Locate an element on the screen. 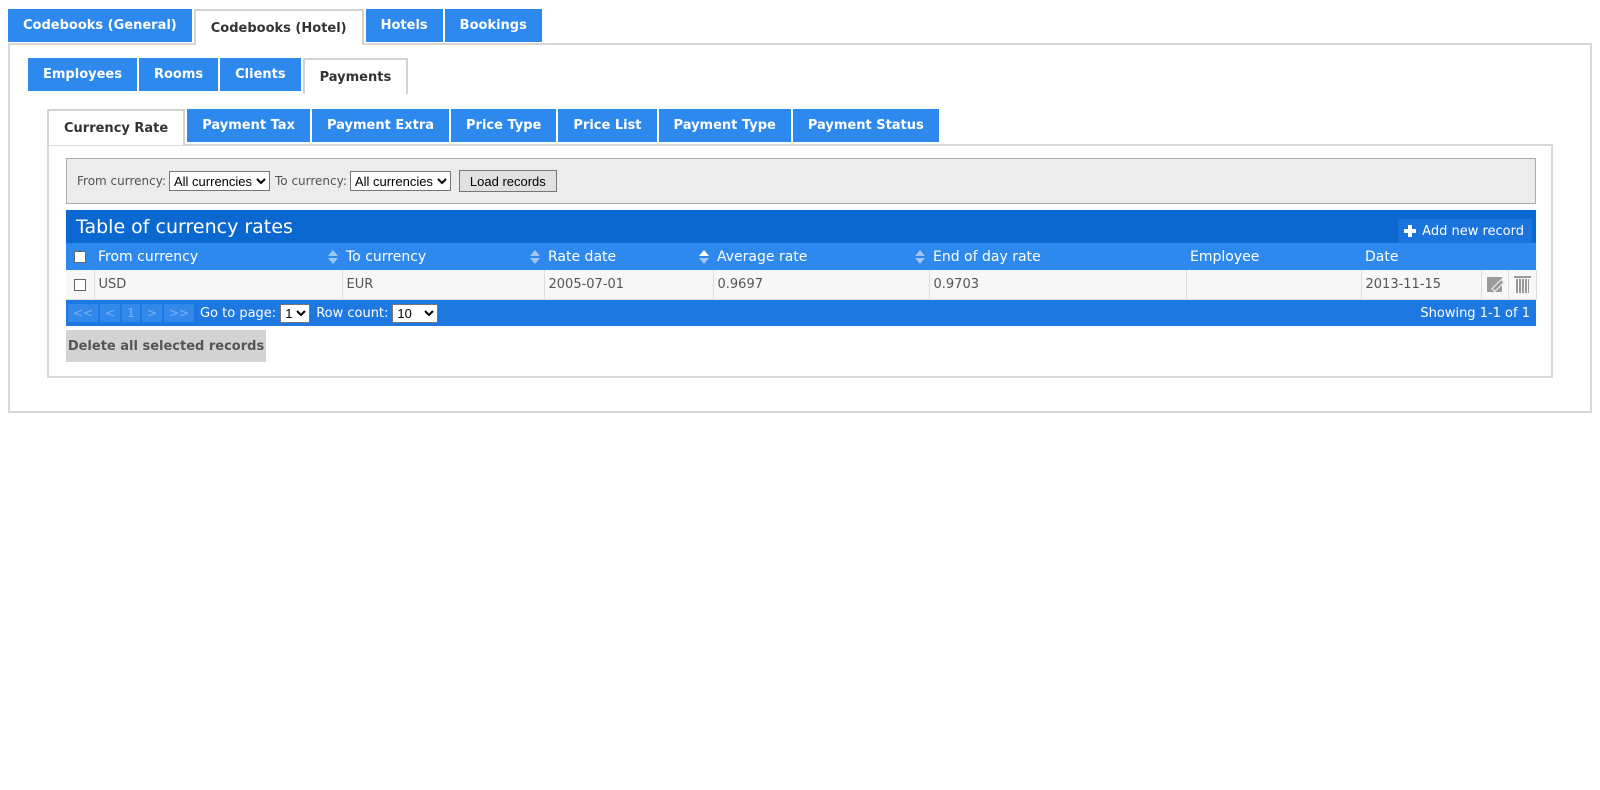 Image resolution: width=1600 pixels, height=790 pixels. tab-price-type: Price Type is located at coordinates (504, 125).